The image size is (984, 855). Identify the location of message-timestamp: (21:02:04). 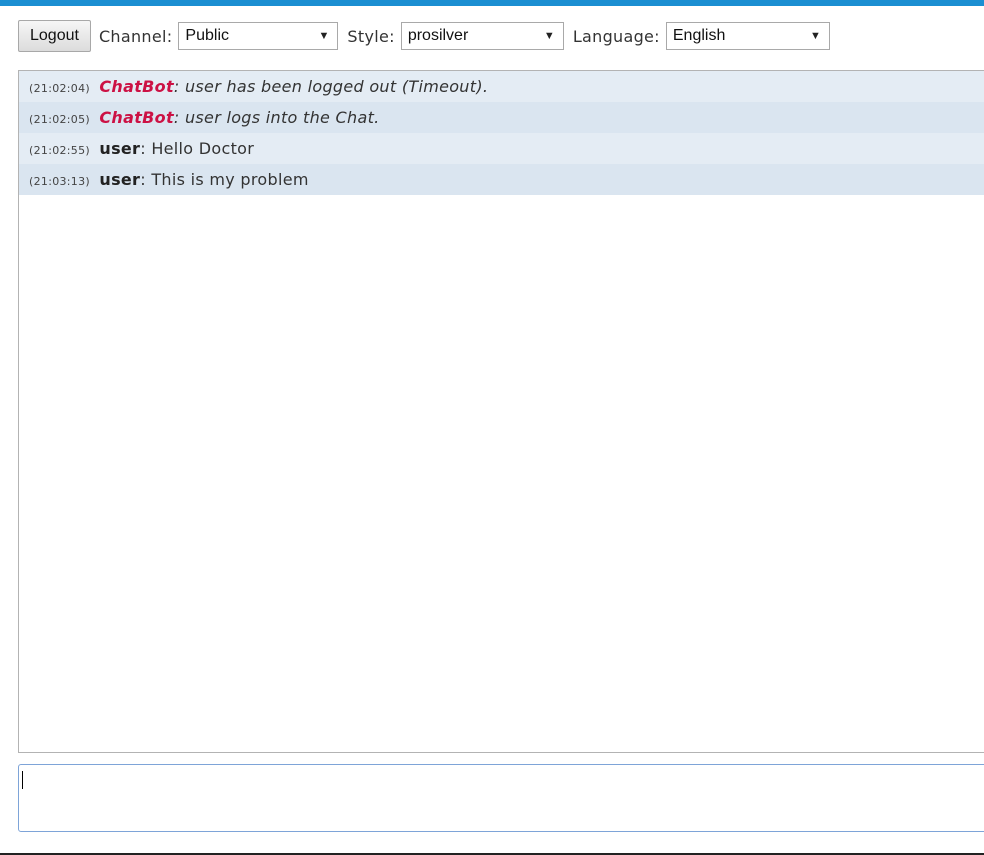
(59, 88).